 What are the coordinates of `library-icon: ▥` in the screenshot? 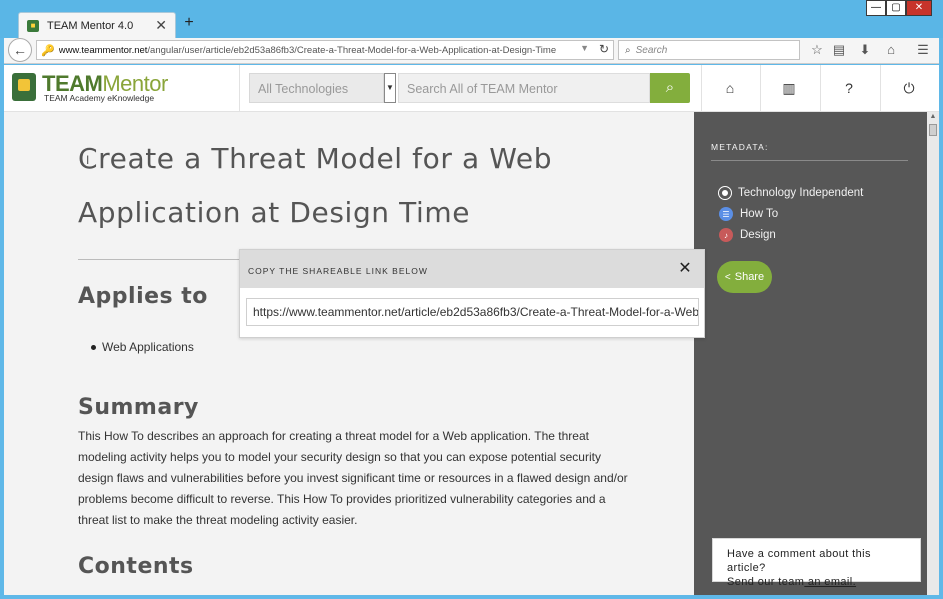 It's located at (789, 88).